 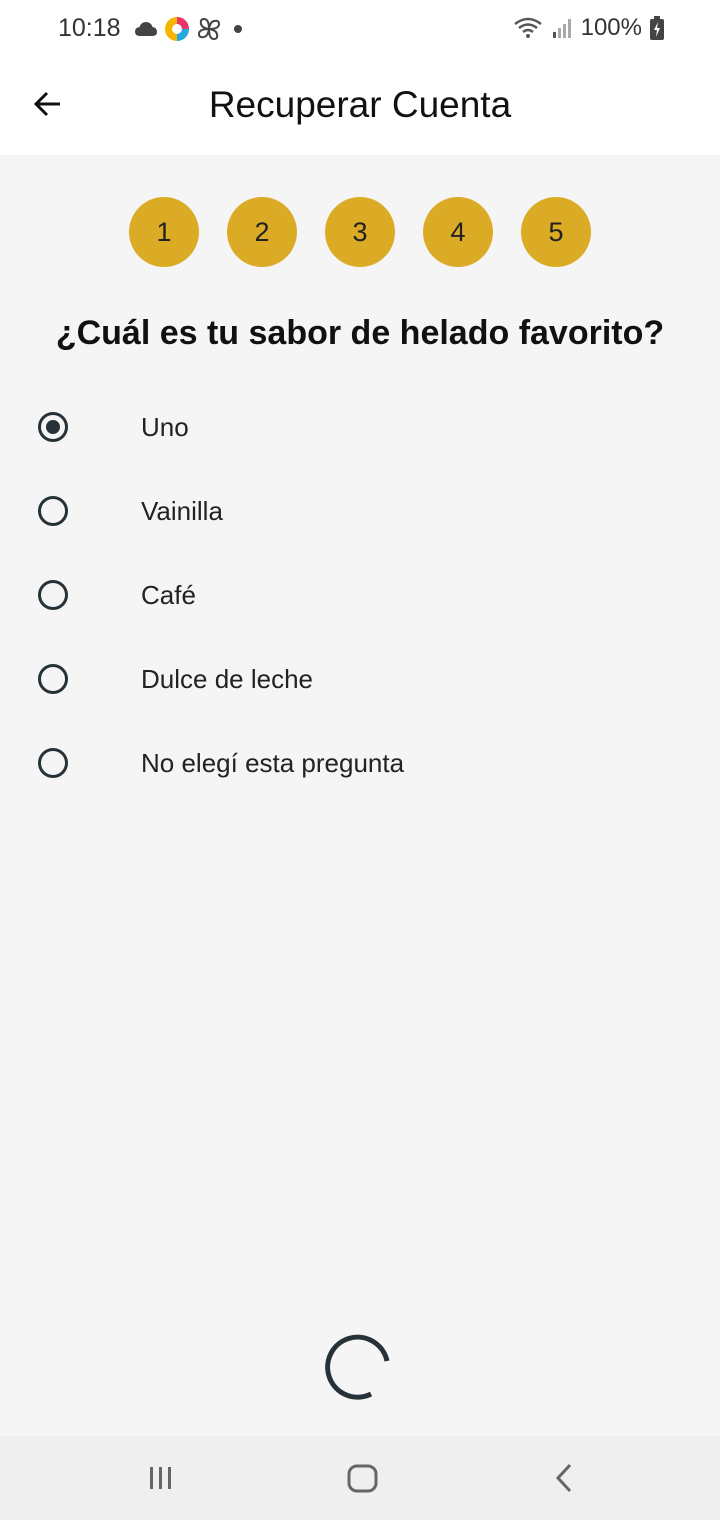 What do you see at coordinates (182, 510) in the screenshot?
I see `option-label: Vainilla` at bounding box center [182, 510].